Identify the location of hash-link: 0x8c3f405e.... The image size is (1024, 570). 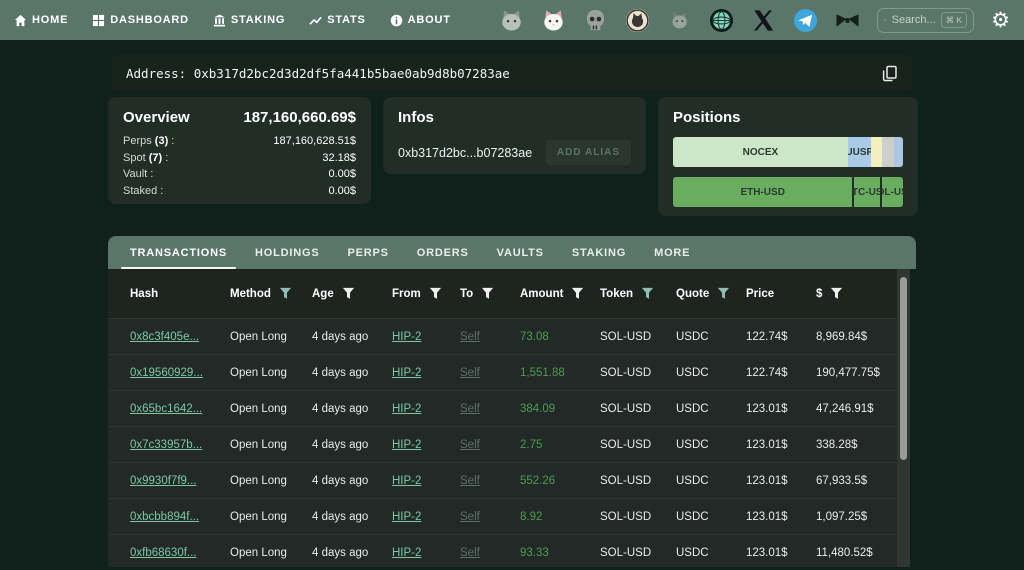
(180, 337).